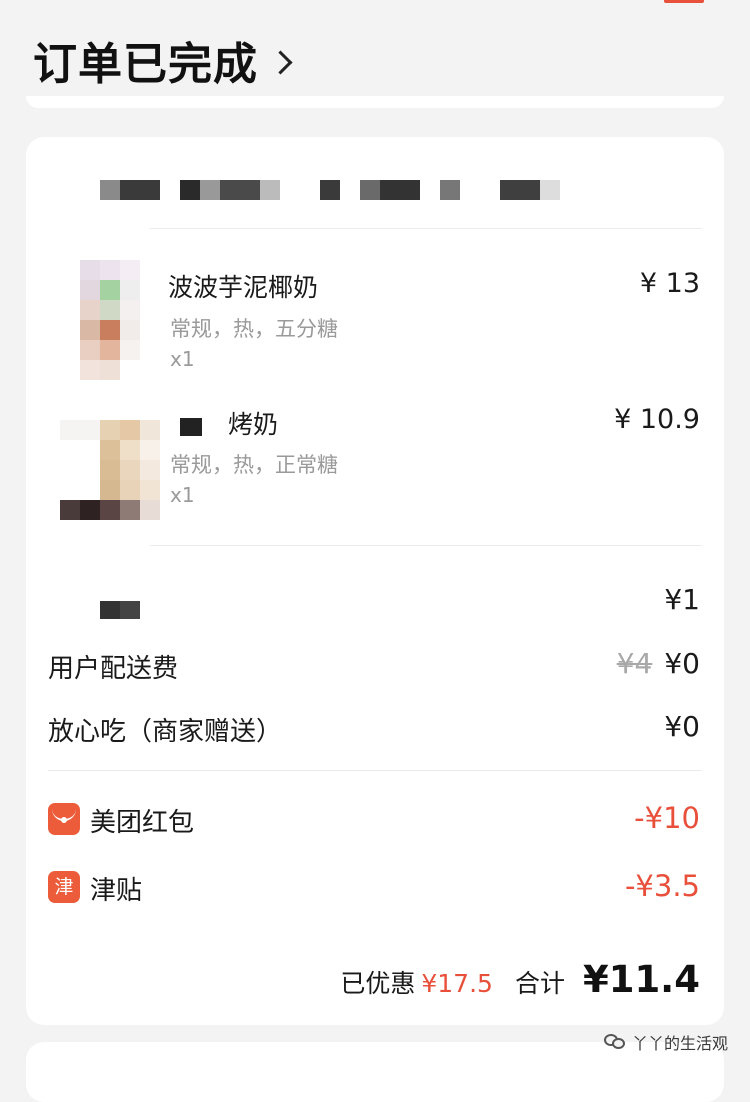 This screenshot has height=1102, width=750. What do you see at coordinates (457, 983) in the screenshot?
I see `saved-amount: ¥17.5` at bounding box center [457, 983].